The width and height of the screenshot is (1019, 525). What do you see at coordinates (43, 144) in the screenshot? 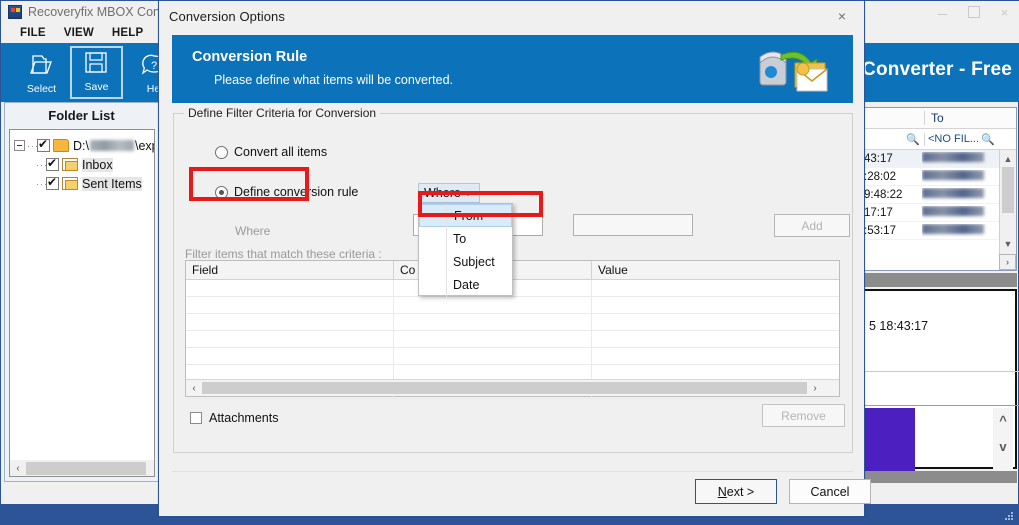
I see `root-checkbox` at bounding box center [43, 144].